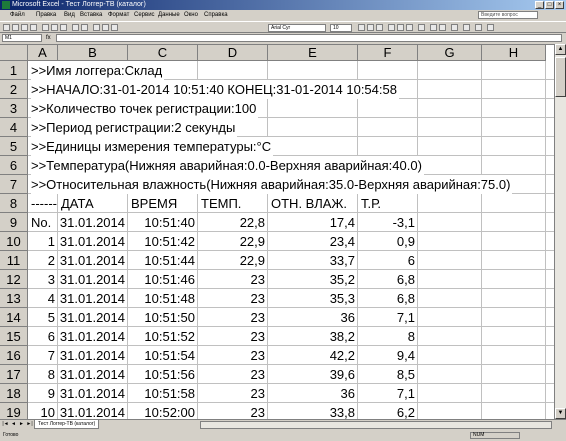 The height and width of the screenshot is (441, 566). I want to click on table-cell: 42,2, so click(313, 355).